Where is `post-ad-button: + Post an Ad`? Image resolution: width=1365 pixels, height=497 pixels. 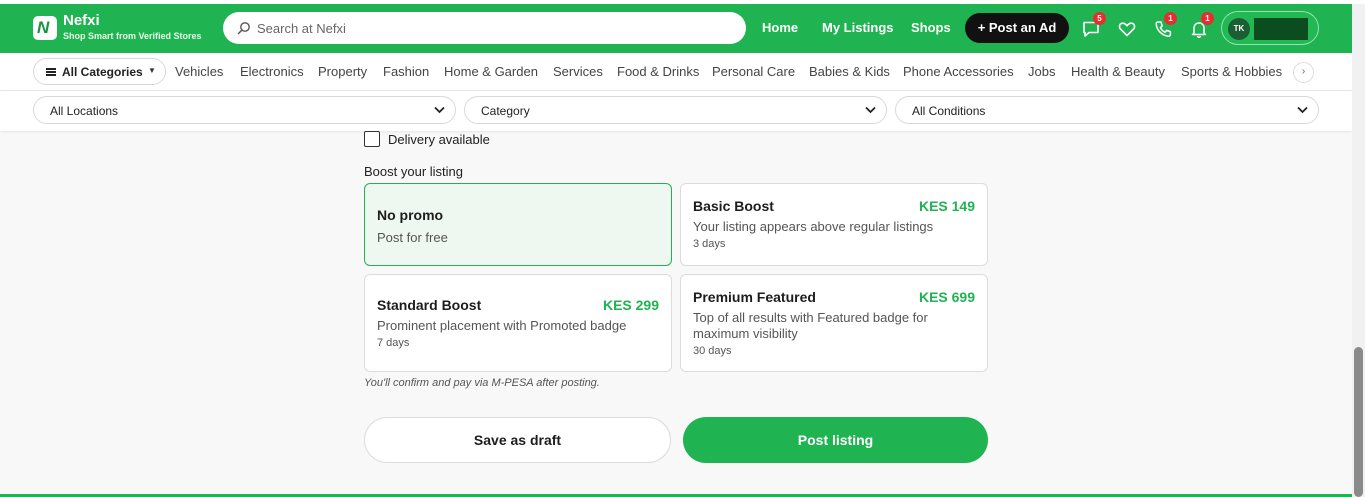 post-ad-button: + Post an Ad is located at coordinates (1017, 28).